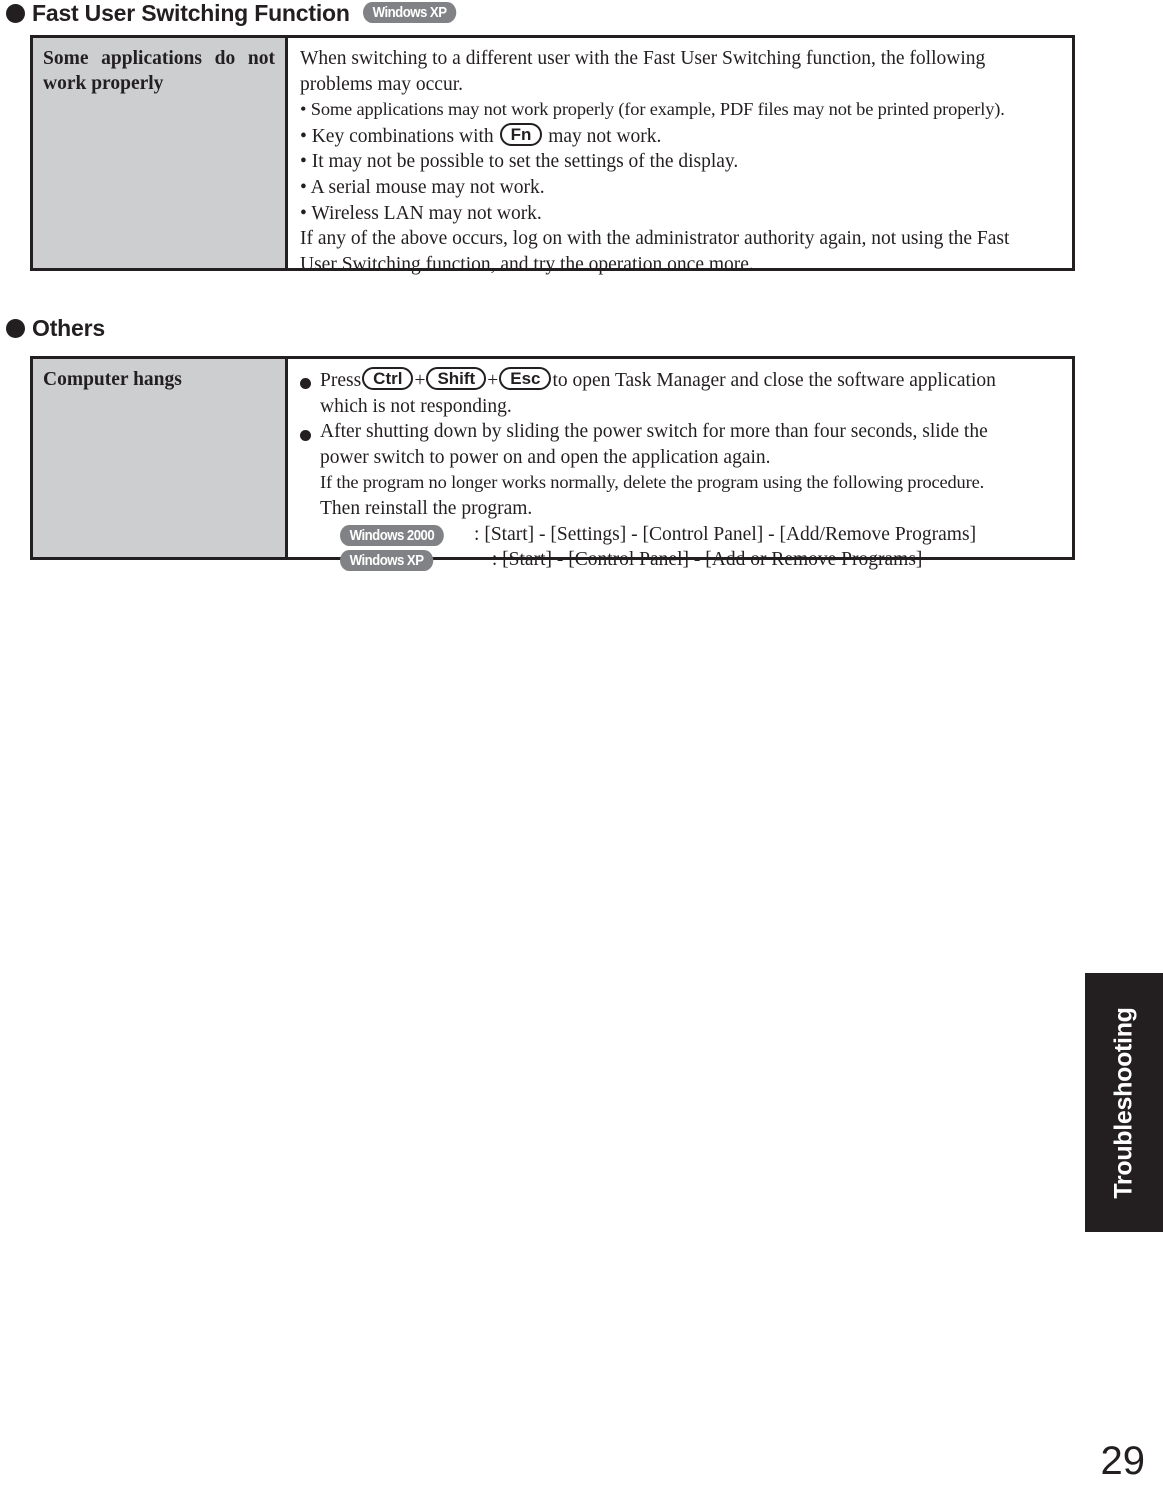 The image size is (1163, 1495). I want to click on section-heading-text: Fast User Switching Function, so click(191, 13).